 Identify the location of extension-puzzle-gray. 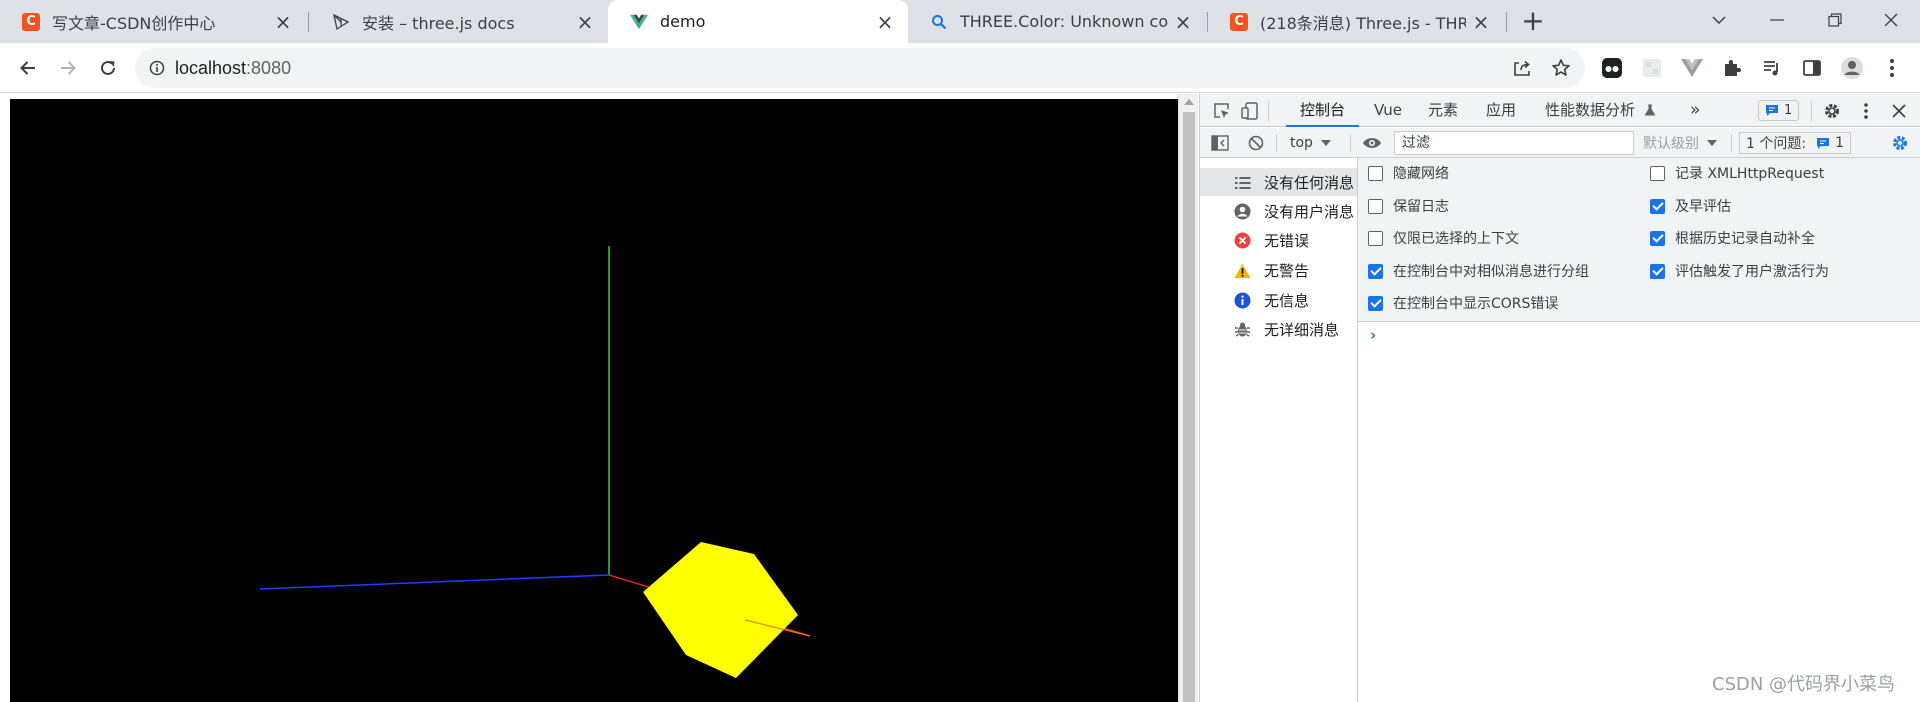
(1652, 68).